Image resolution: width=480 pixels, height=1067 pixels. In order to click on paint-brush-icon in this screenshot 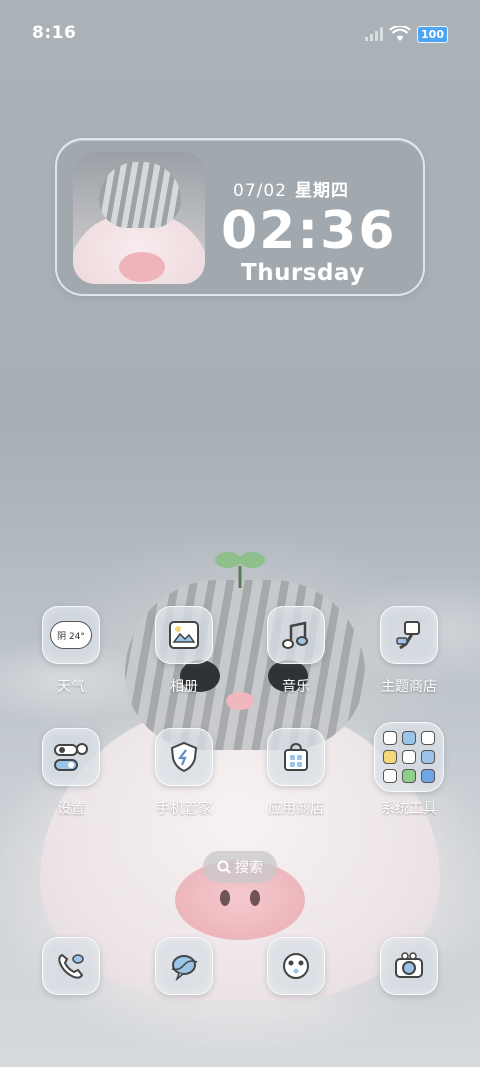, I will do `click(408, 635)`.